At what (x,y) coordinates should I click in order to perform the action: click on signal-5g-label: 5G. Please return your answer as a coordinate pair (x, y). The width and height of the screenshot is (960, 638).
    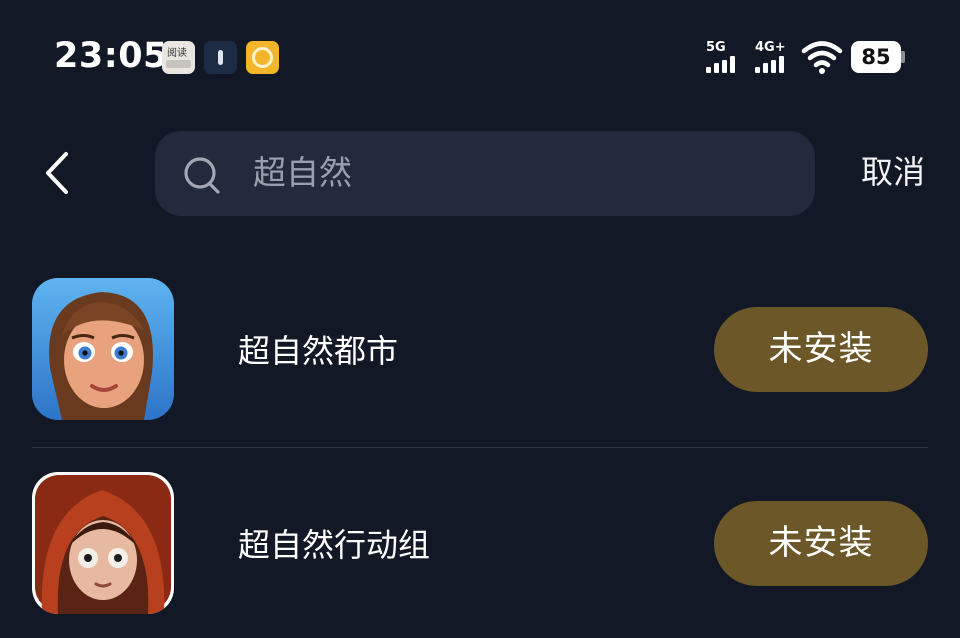
    Looking at the image, I should click on (716, 47).